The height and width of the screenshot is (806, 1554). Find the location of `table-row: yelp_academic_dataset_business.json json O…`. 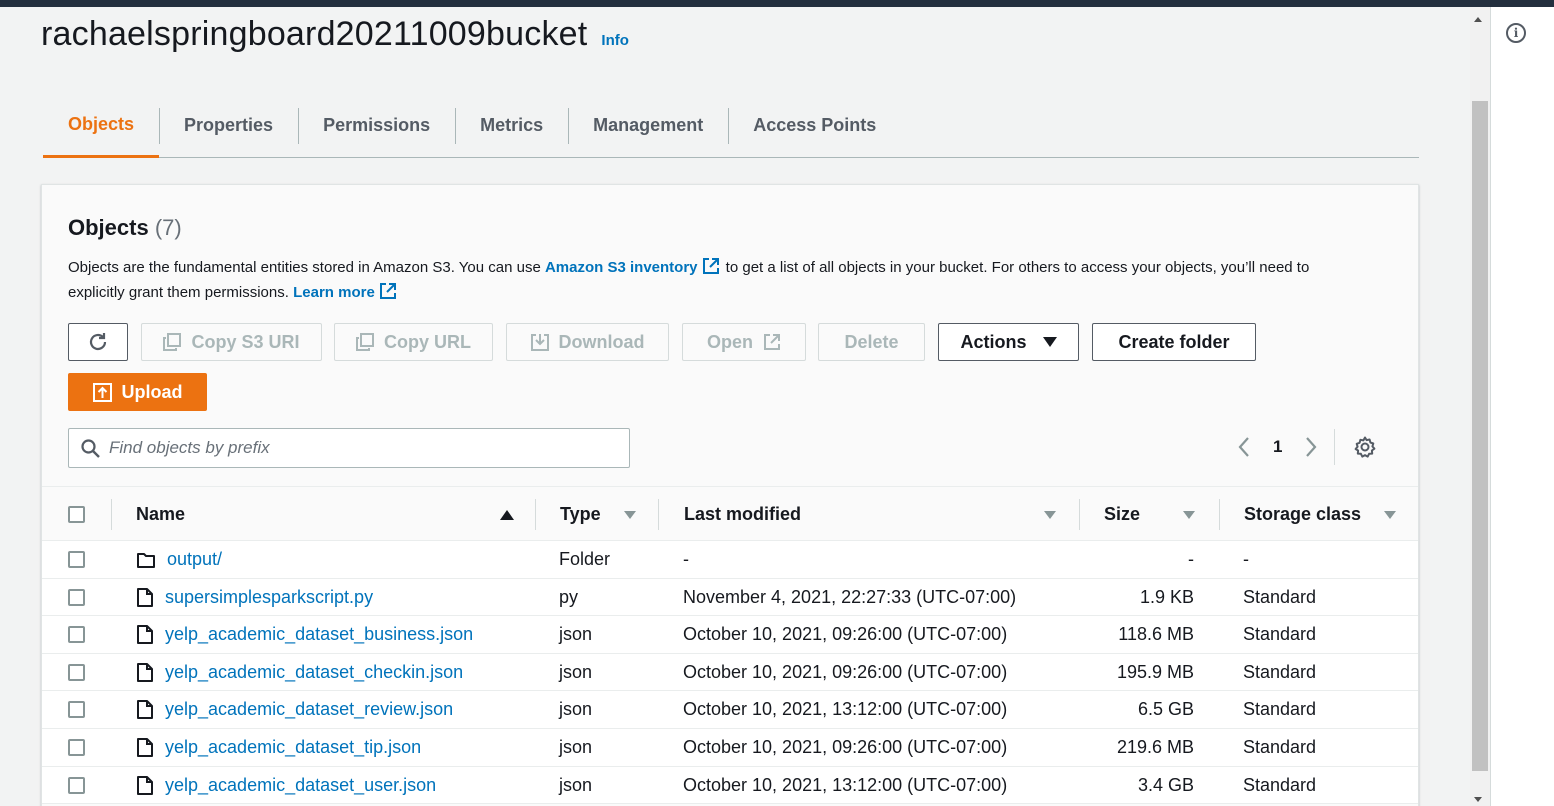

table-row: yelp_academic_dataset_business.json json O… is located at coordinates (730, 635).